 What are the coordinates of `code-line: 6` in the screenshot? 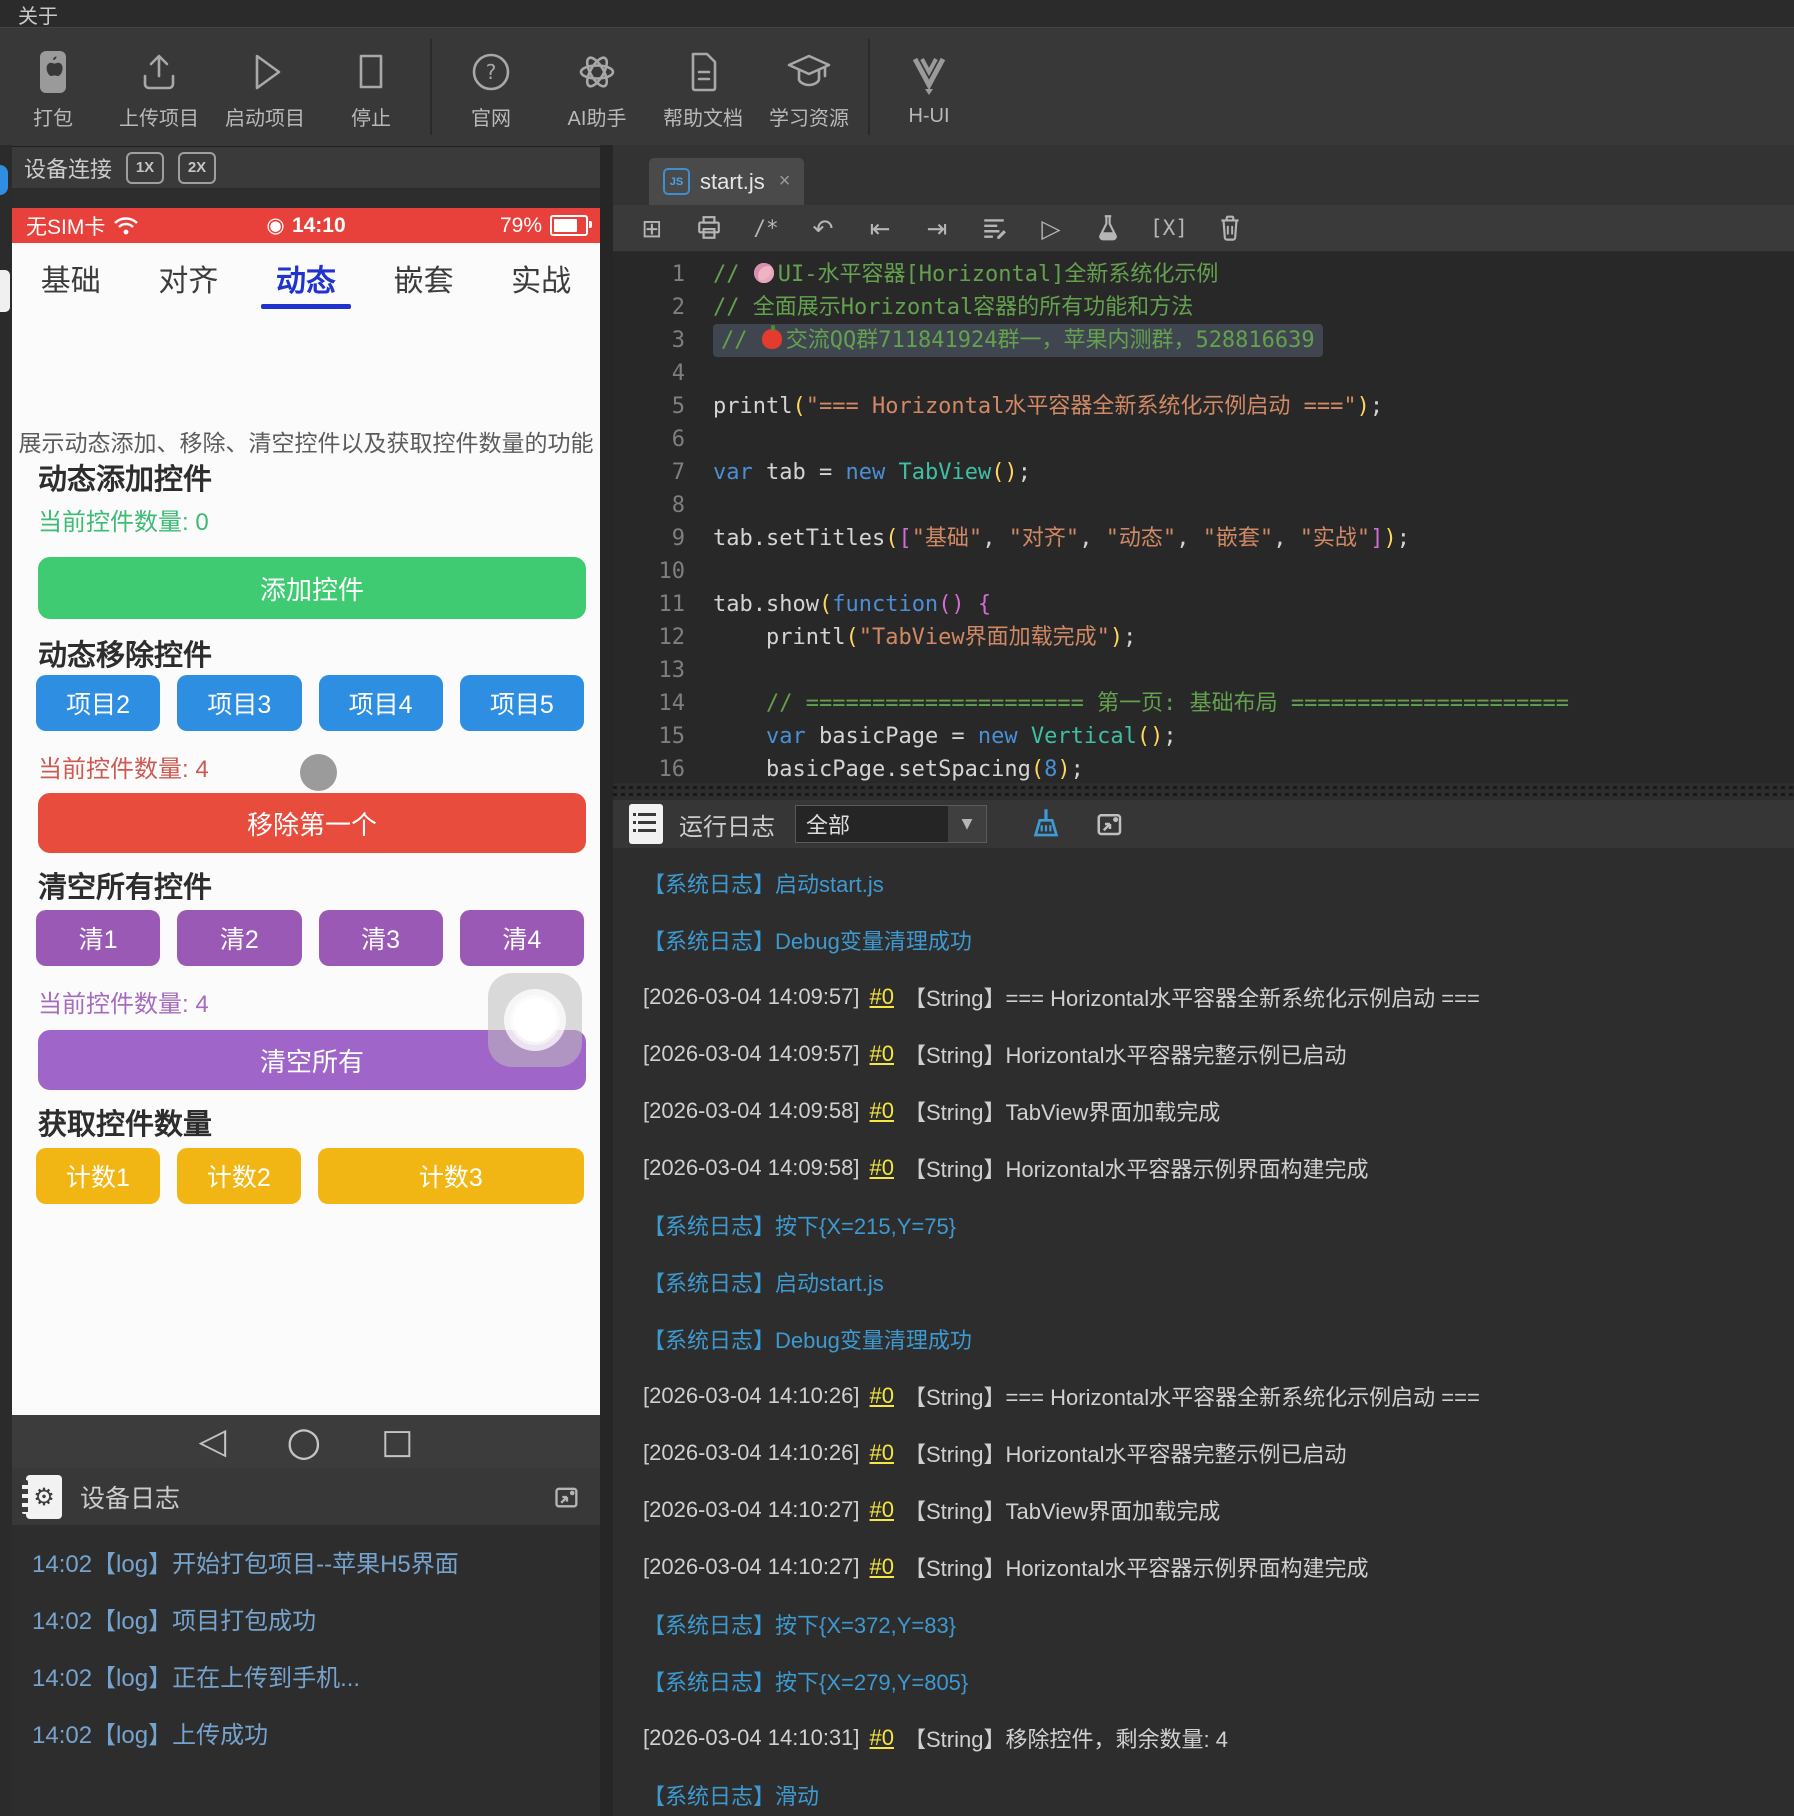 It's located at (1203, 439).